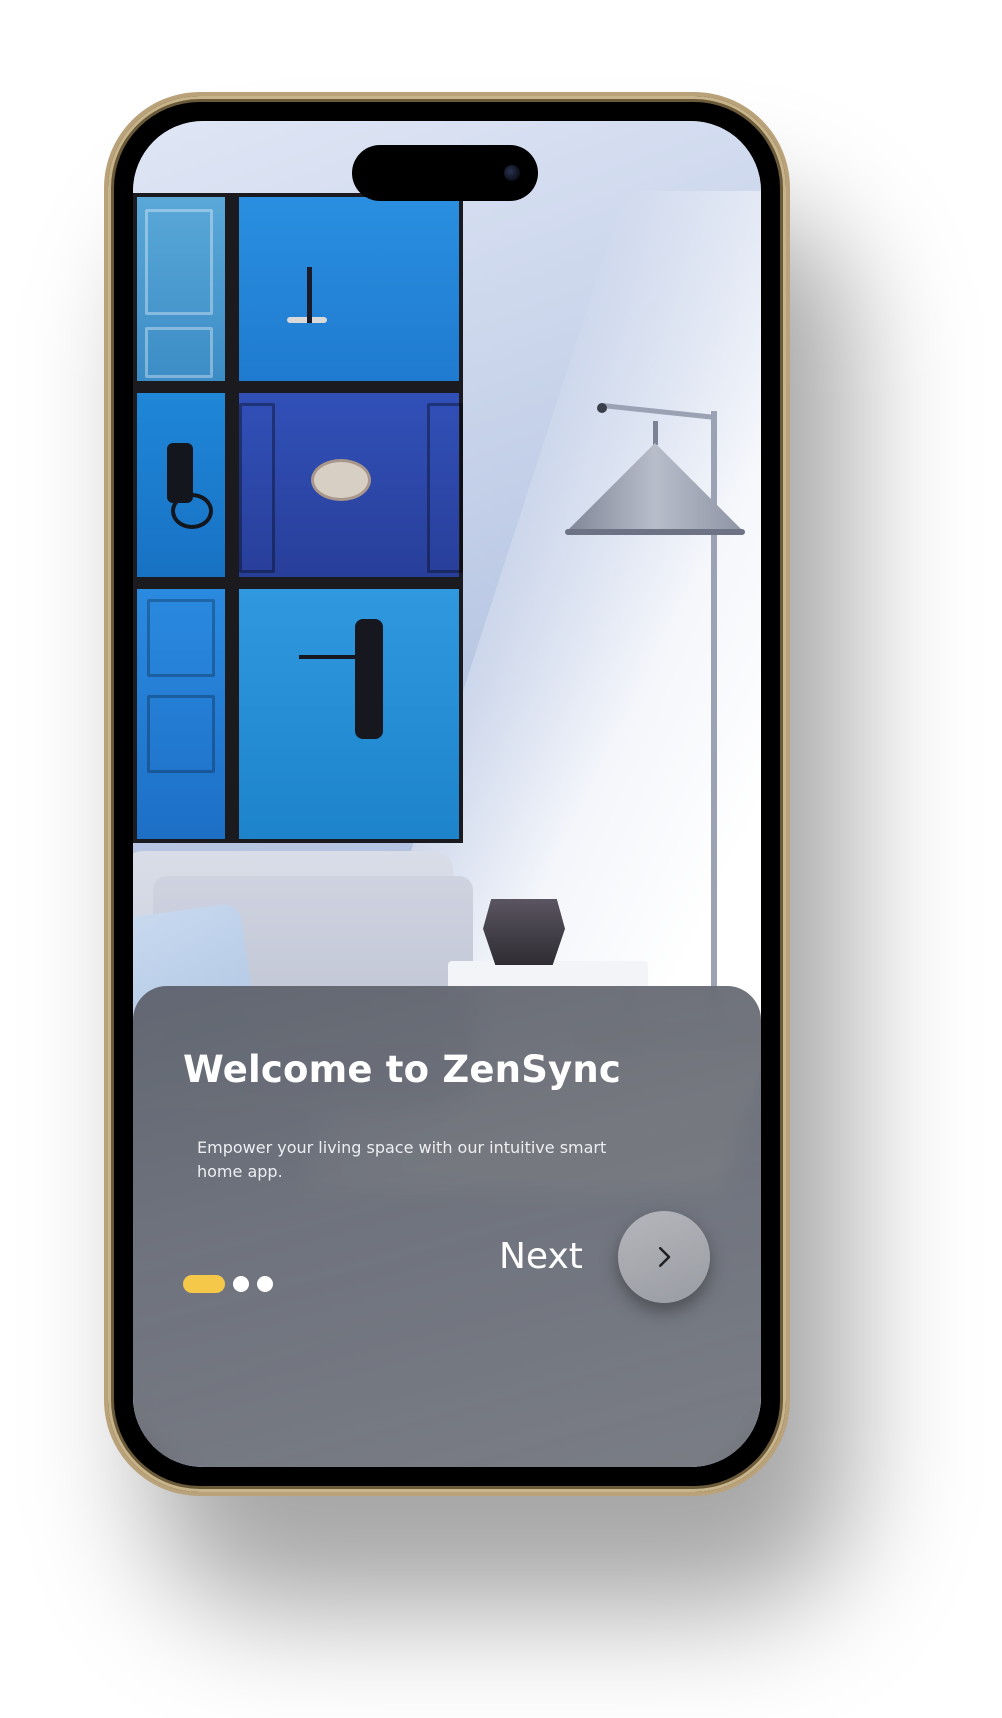  Describe the element at coordinates (445, 173) in the screenshot. I see `dynamic-island` at that location.